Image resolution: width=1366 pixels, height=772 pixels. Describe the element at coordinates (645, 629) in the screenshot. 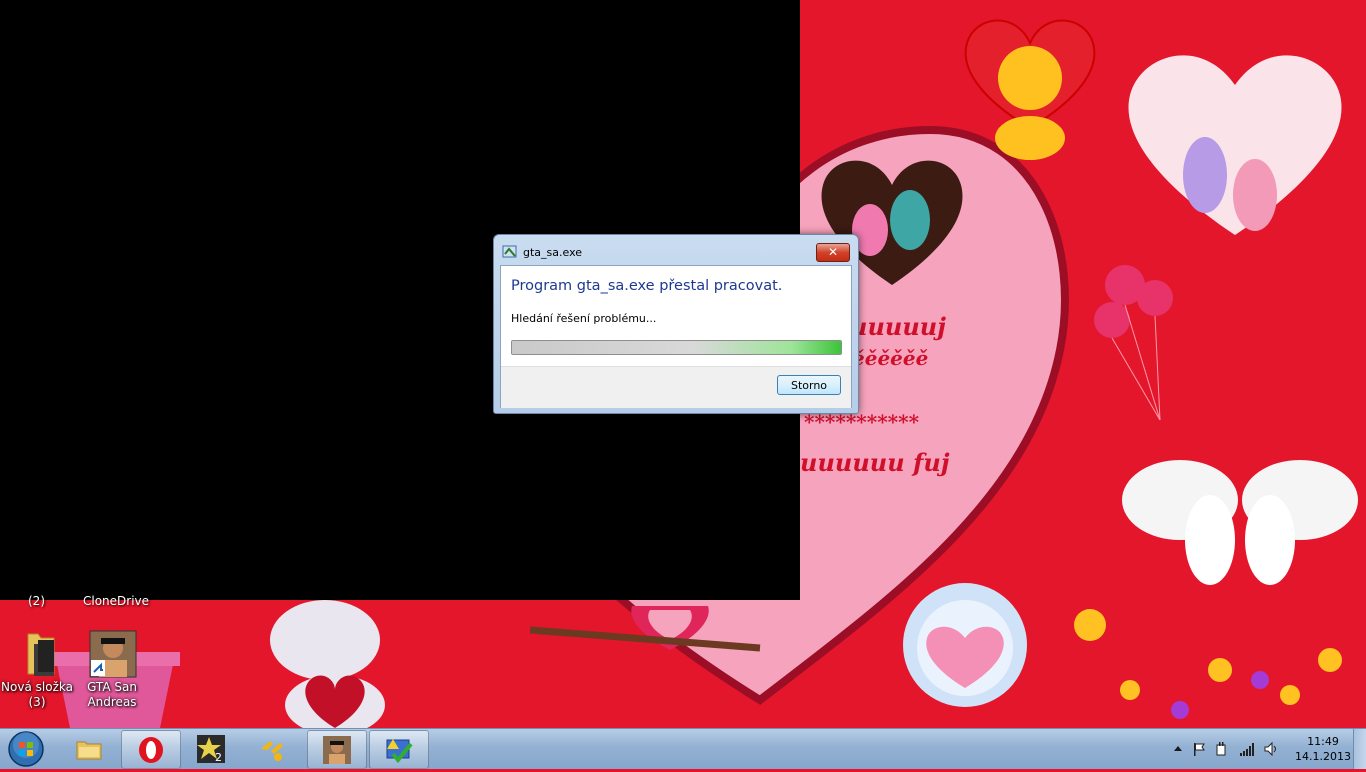

I see `branch-heart-decoration` at that location.